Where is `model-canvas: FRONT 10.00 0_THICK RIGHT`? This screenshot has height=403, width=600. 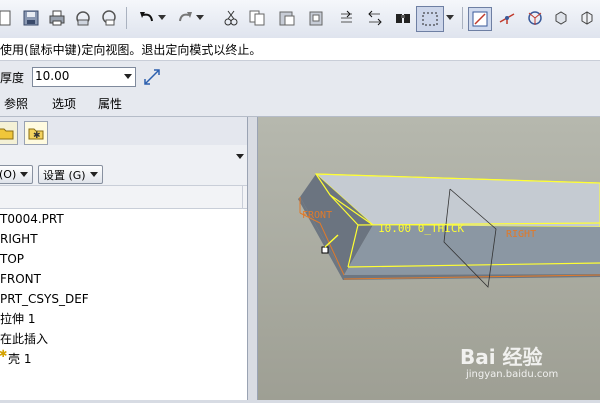
model-canvas: FRONT 10.00 0_THICK RIGHT is located at coordinates (449, 230).